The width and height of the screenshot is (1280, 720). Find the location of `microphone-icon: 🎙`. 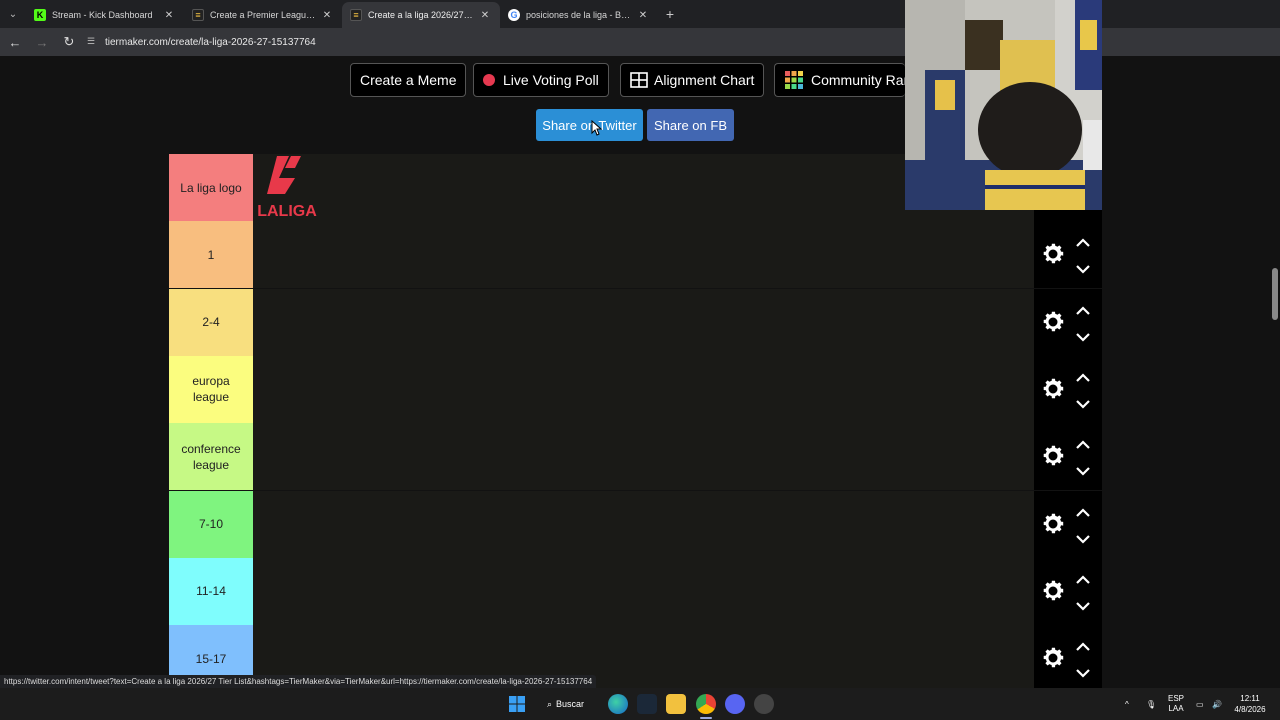

microphone-icon: 🎙 is located at coordinates (1151, 704).